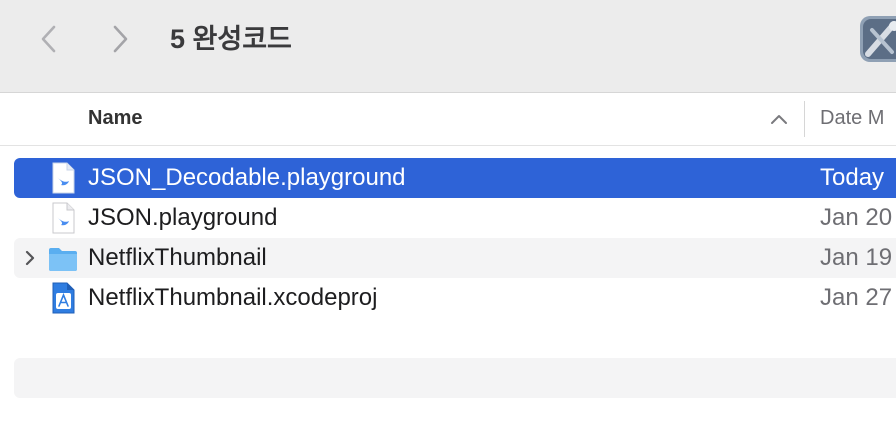 The height and width of the screenshot is (426, 896). What do you see at coordinates (856, 217) in the screenshot?
I see `file-date: Jan 20` at bounding box center [856, 217].